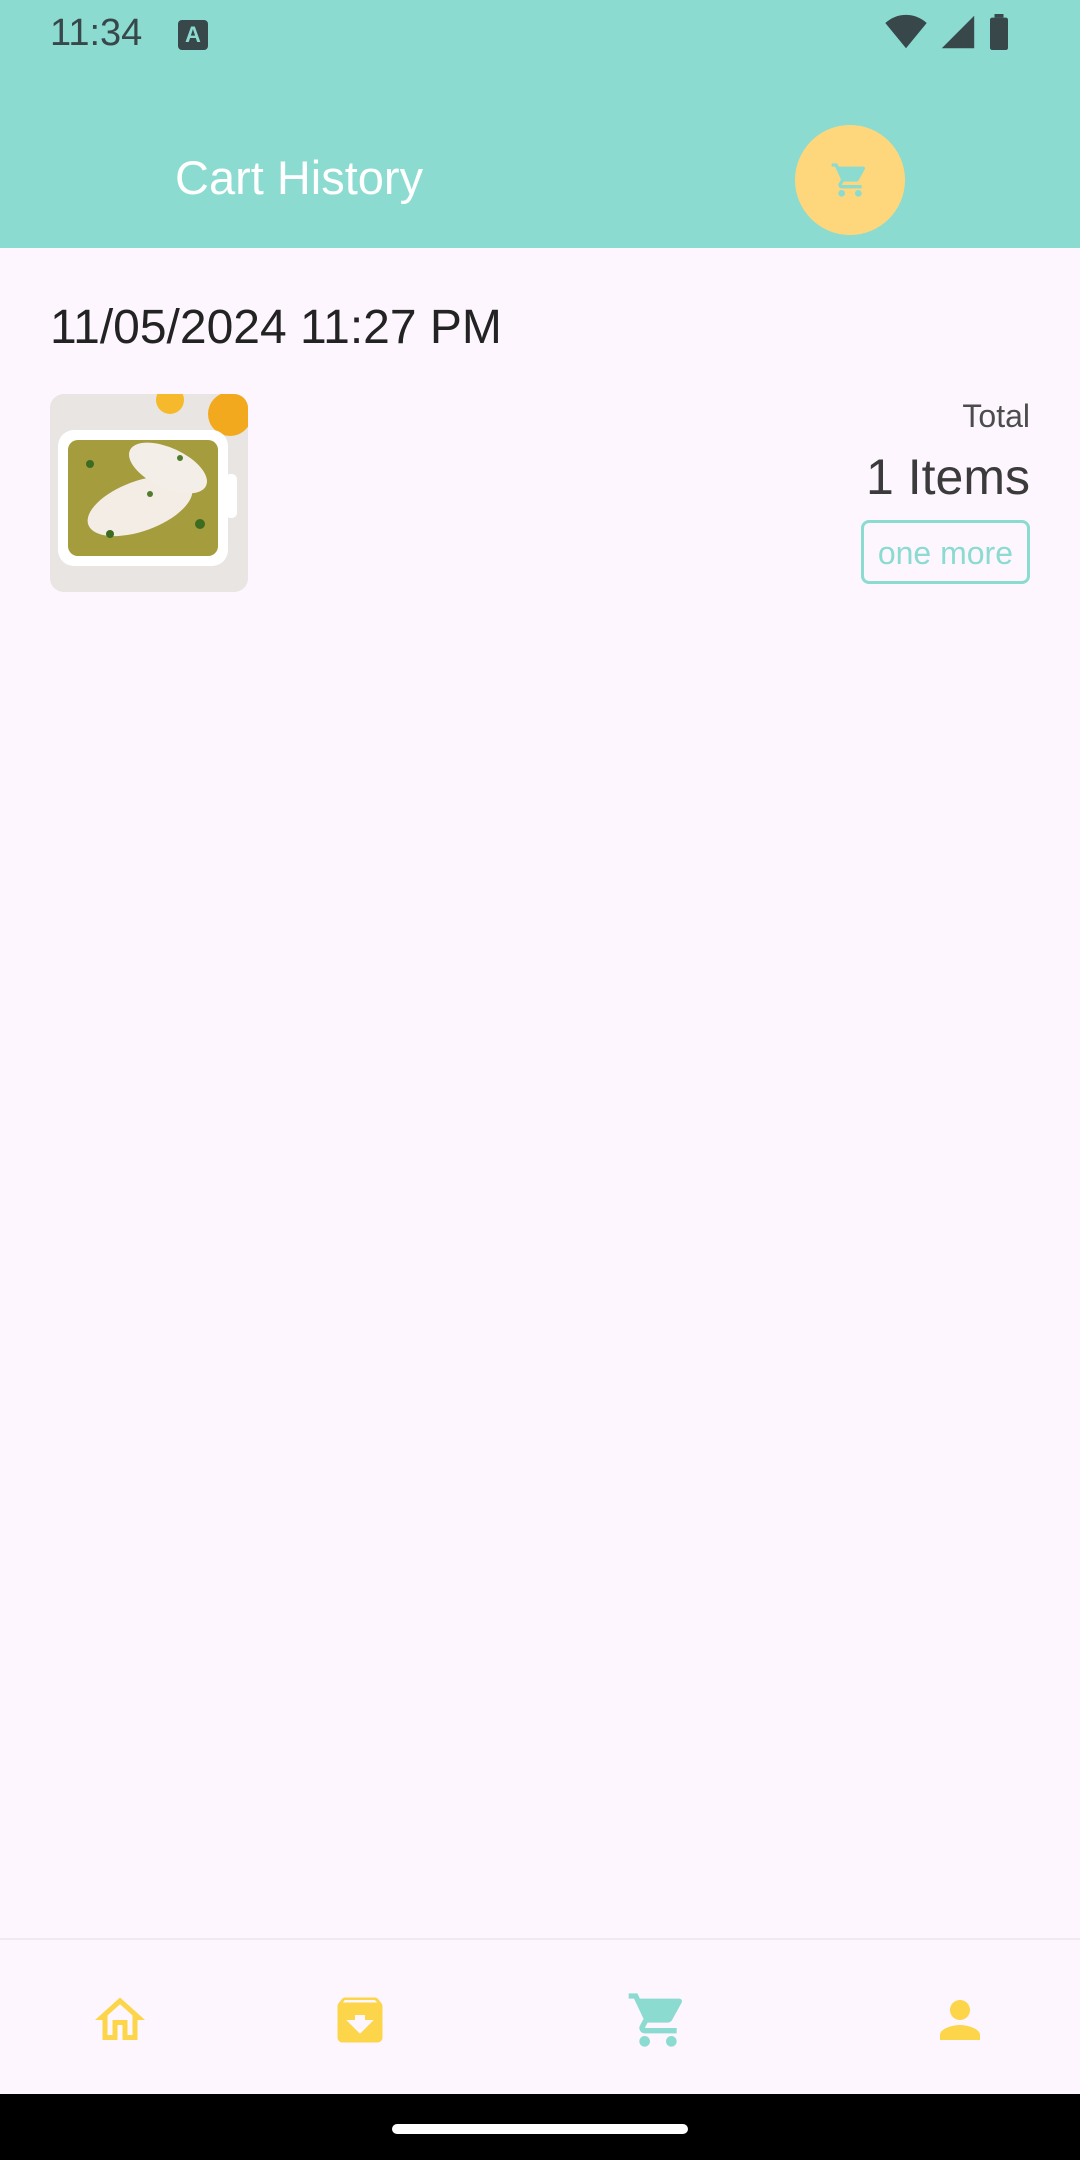  I want to click on status-time: 11:34, so click(96, 33).